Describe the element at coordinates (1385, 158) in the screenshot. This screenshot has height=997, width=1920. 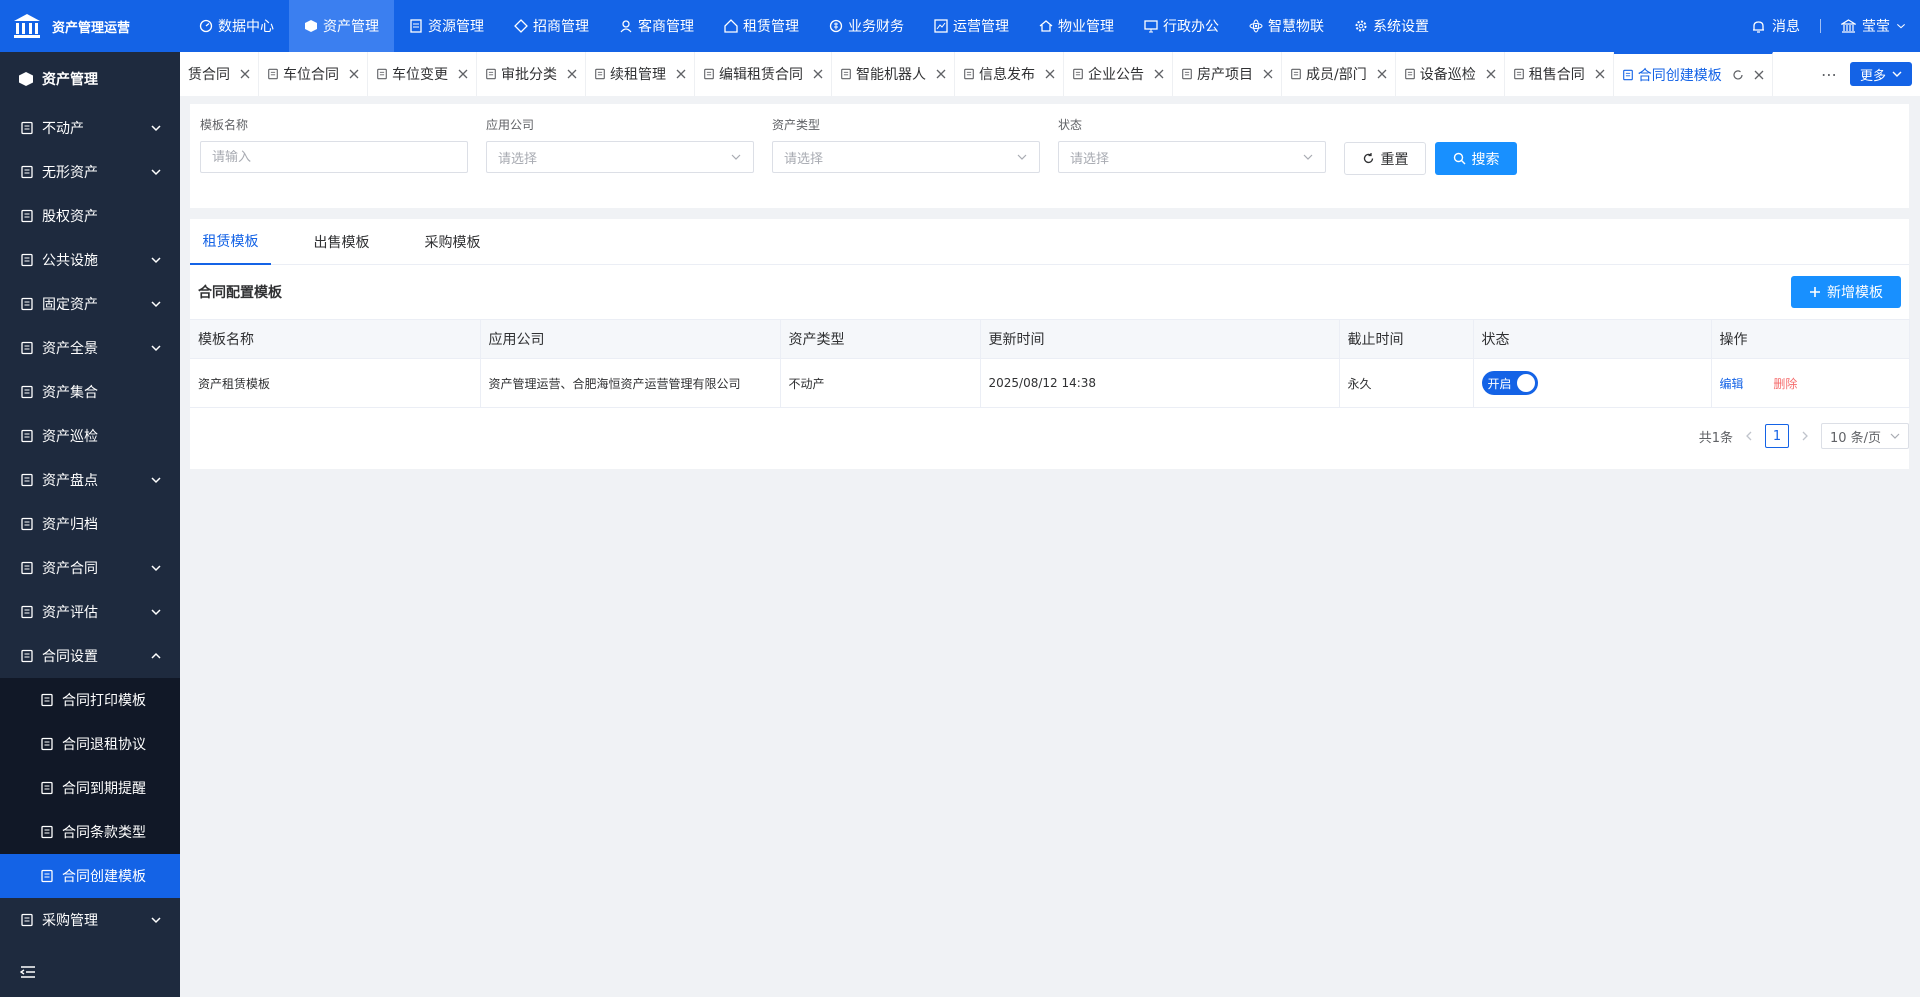
I see `reset-button: 重置` at that location.